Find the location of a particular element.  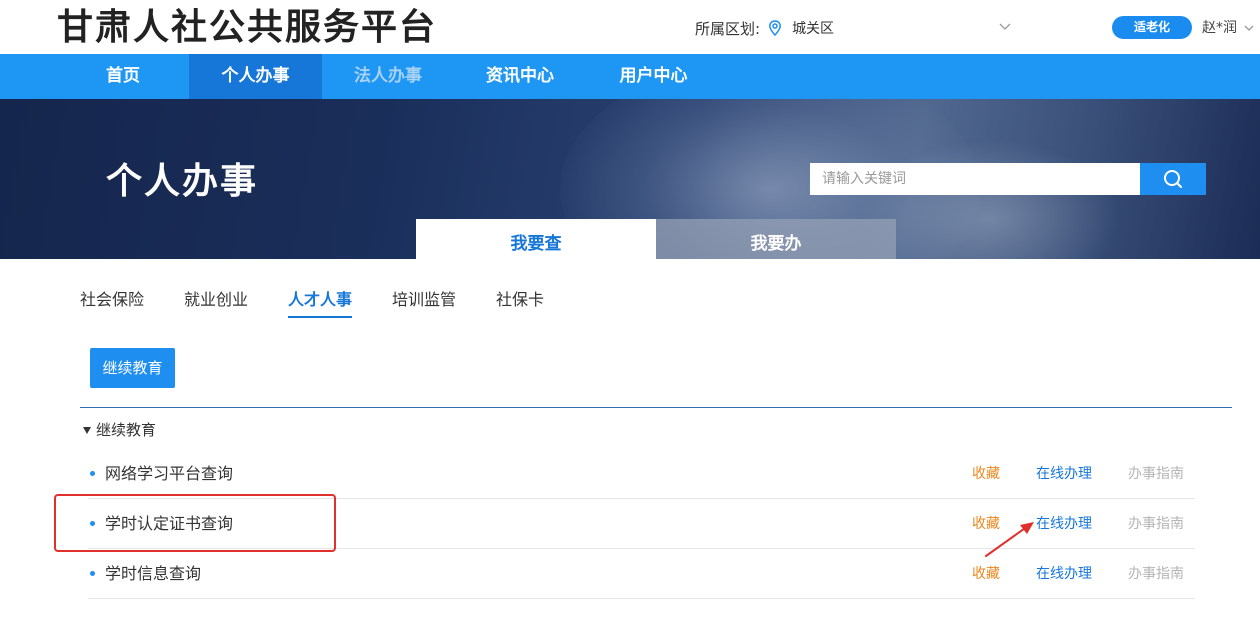

search-icon is located at coordinates (1173, 179).